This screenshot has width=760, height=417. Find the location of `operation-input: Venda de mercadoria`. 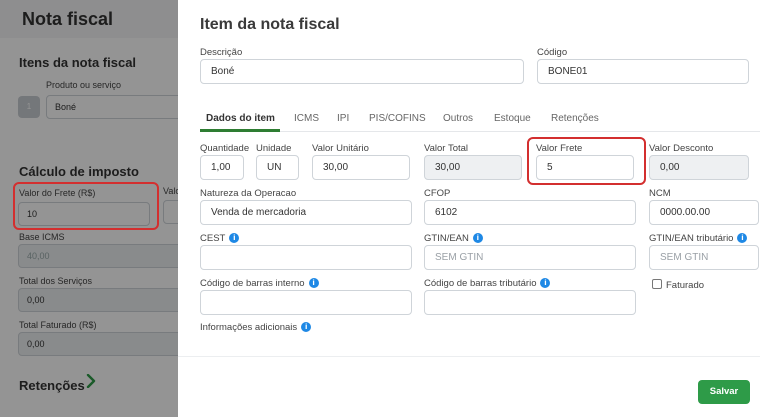

operation-input: Venda de mercadoria is located at coordinates (306, 212).